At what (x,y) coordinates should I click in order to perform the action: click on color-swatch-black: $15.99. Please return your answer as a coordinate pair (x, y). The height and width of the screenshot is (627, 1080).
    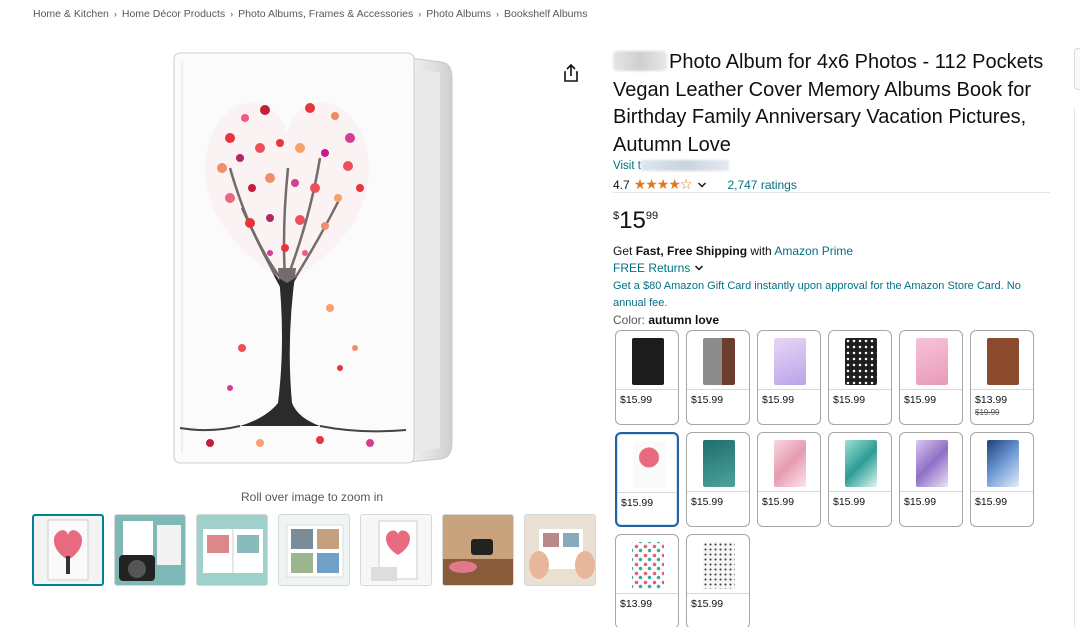
    Looking at the image, I should click on (647, 377).